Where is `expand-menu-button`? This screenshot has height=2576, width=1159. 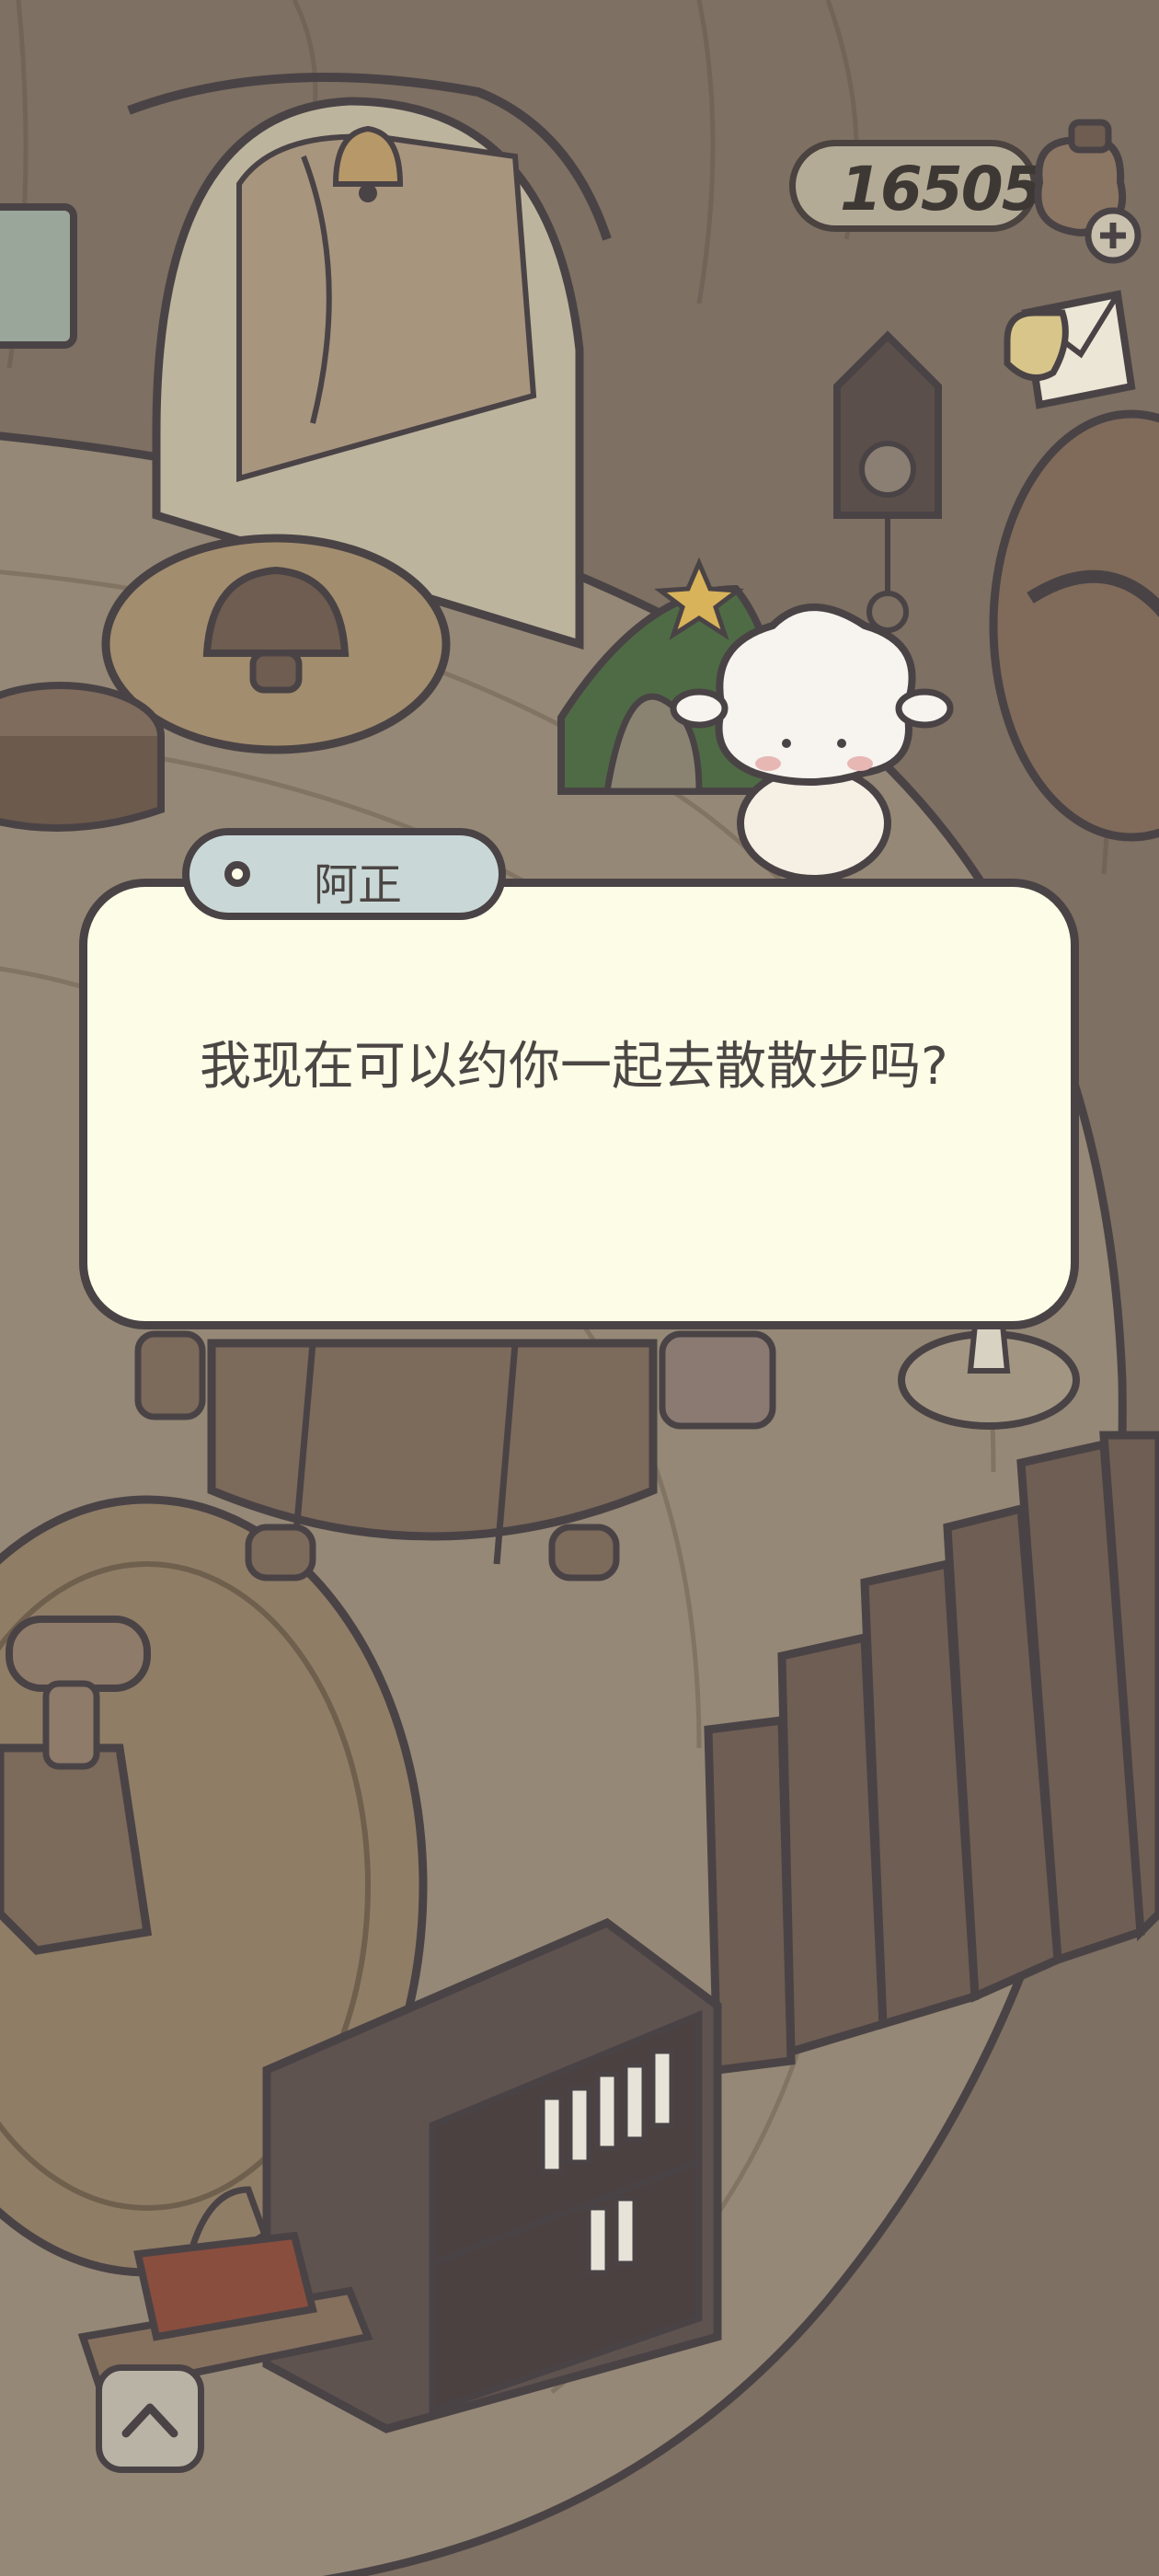 expand-menu-button is located at coordinates (150, 2418).